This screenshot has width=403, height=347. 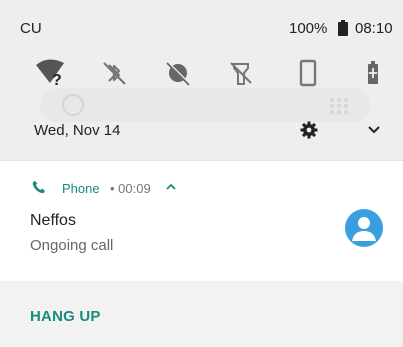 What do you see at coordinates (343, 28) in the screenshot?
I see `battery-full-icon` at bounding box center [343, 28].